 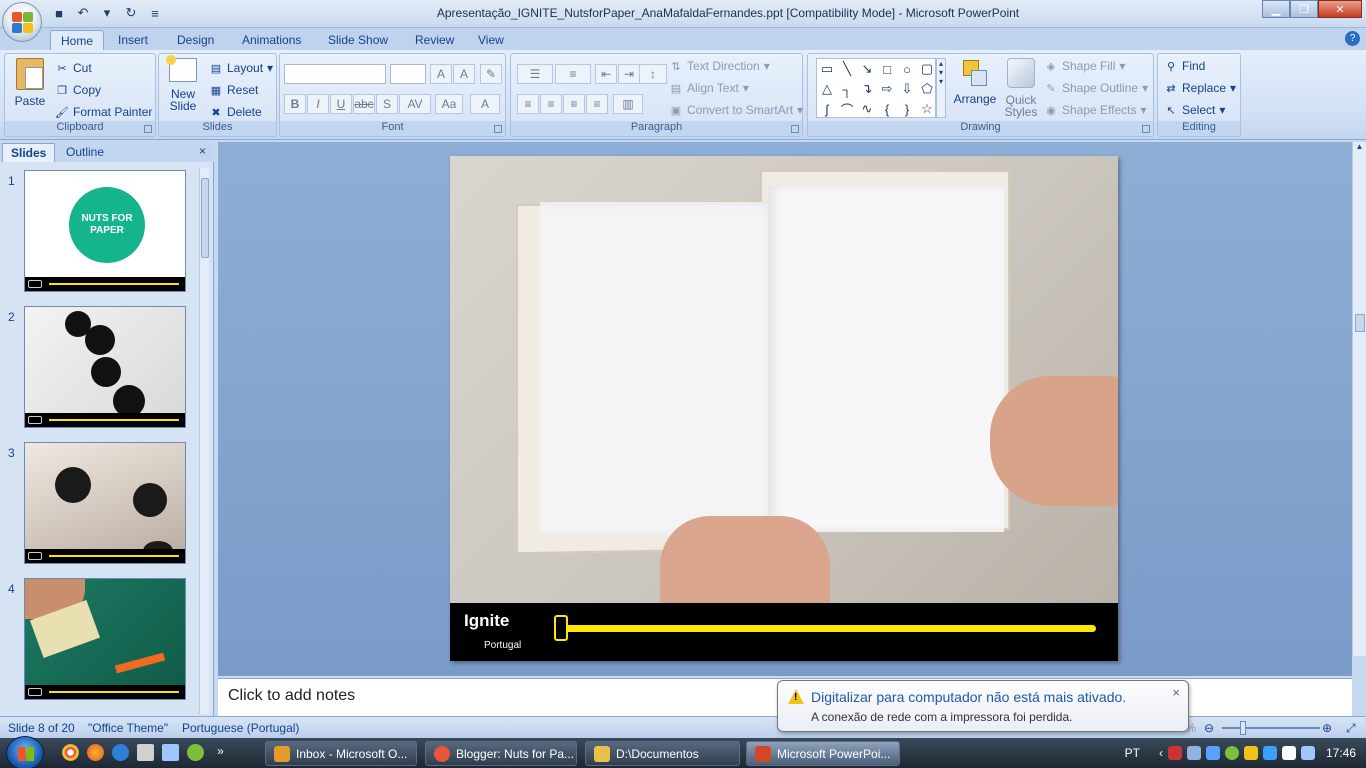 What do you see at coordinates (103, 112) in the screenshot?
I see `format-painter-button: 🖌 Format Painter` at bounding box center [103, 112].